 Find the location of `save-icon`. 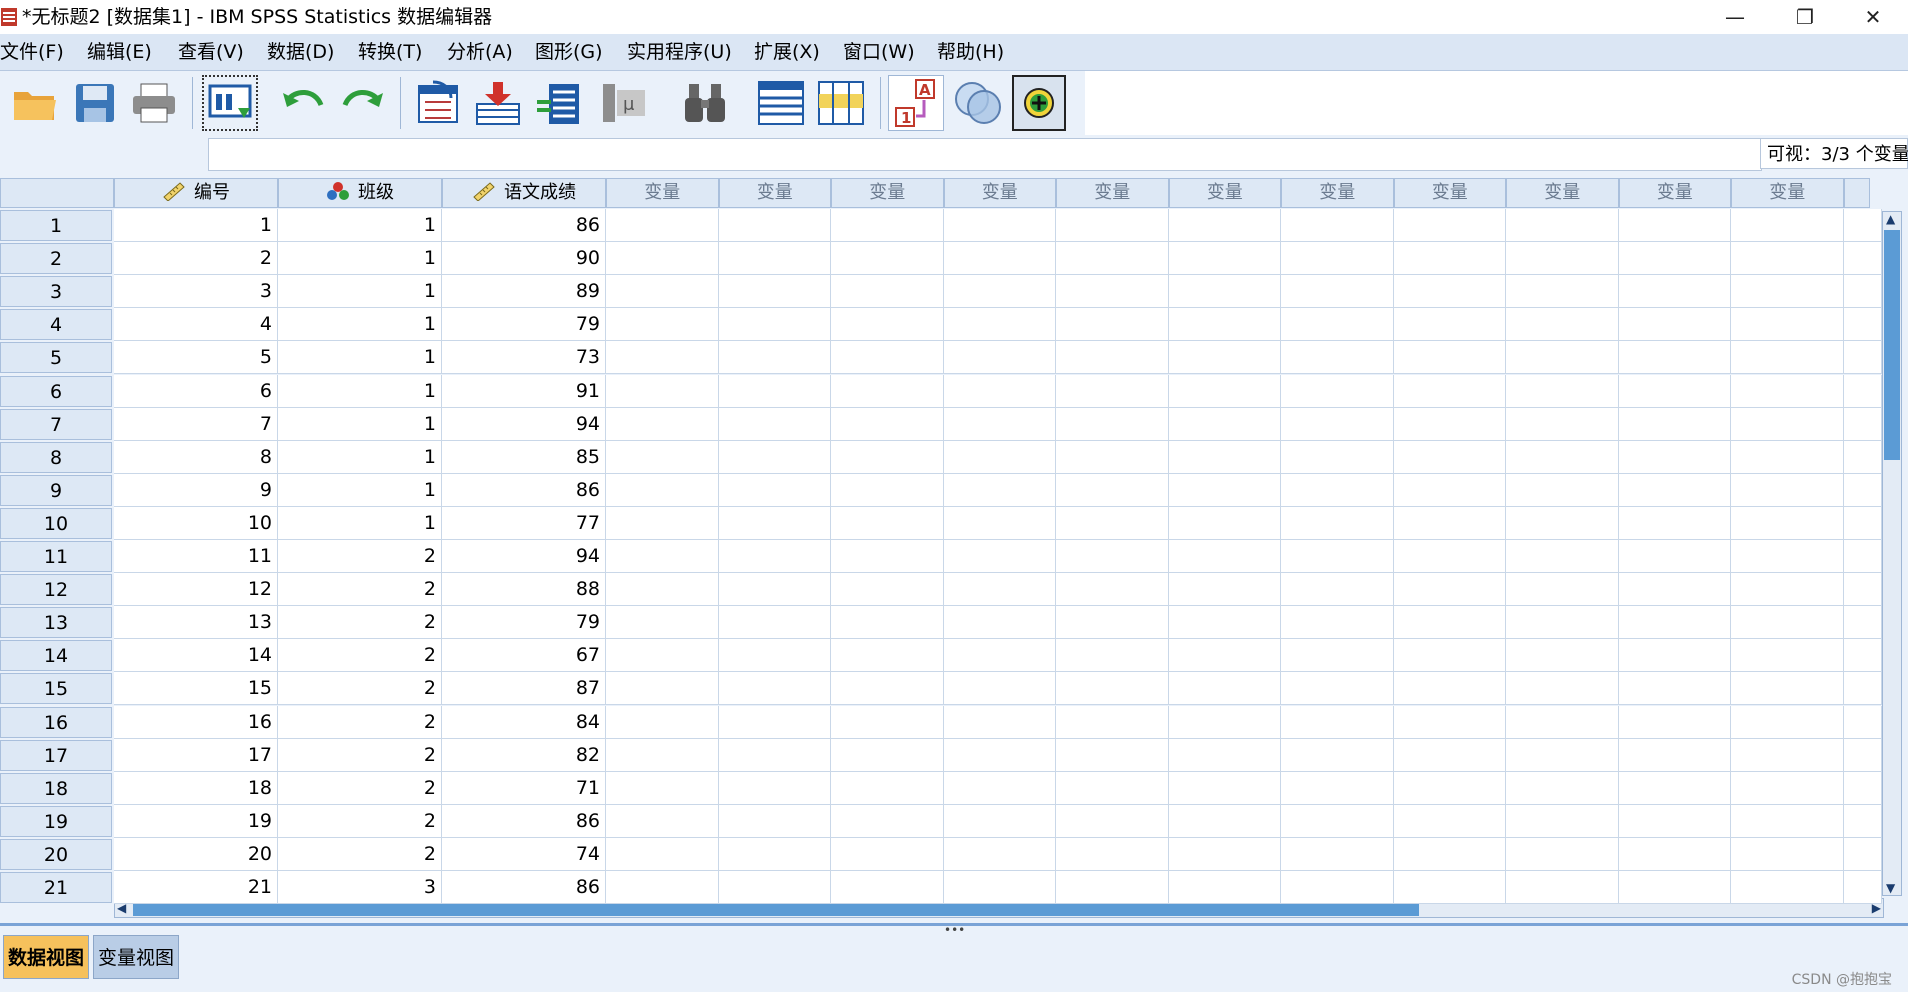

save-icon is located at coordinates (95, 103).